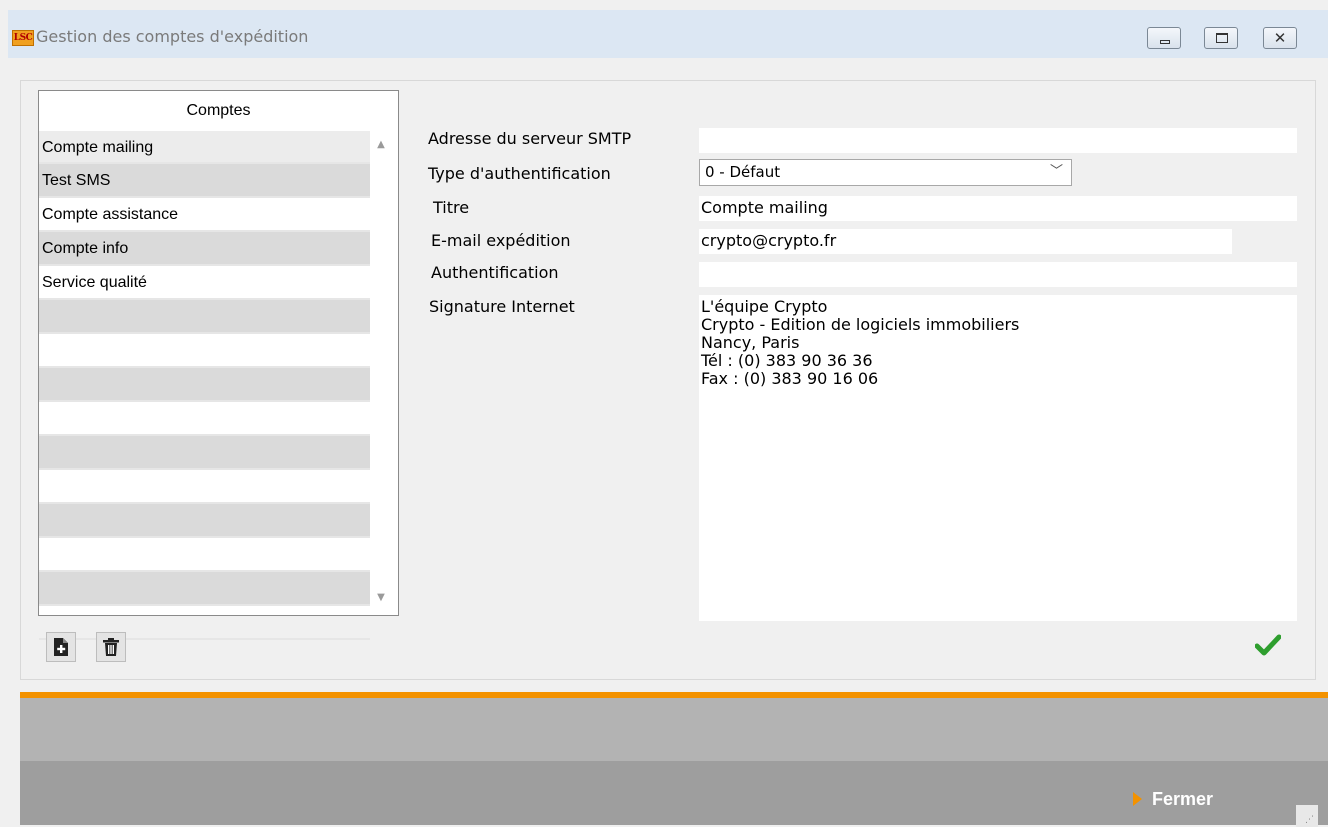 This screenshot has height=827, width=1328. I want to click on add-account-button, so click(61, 647).